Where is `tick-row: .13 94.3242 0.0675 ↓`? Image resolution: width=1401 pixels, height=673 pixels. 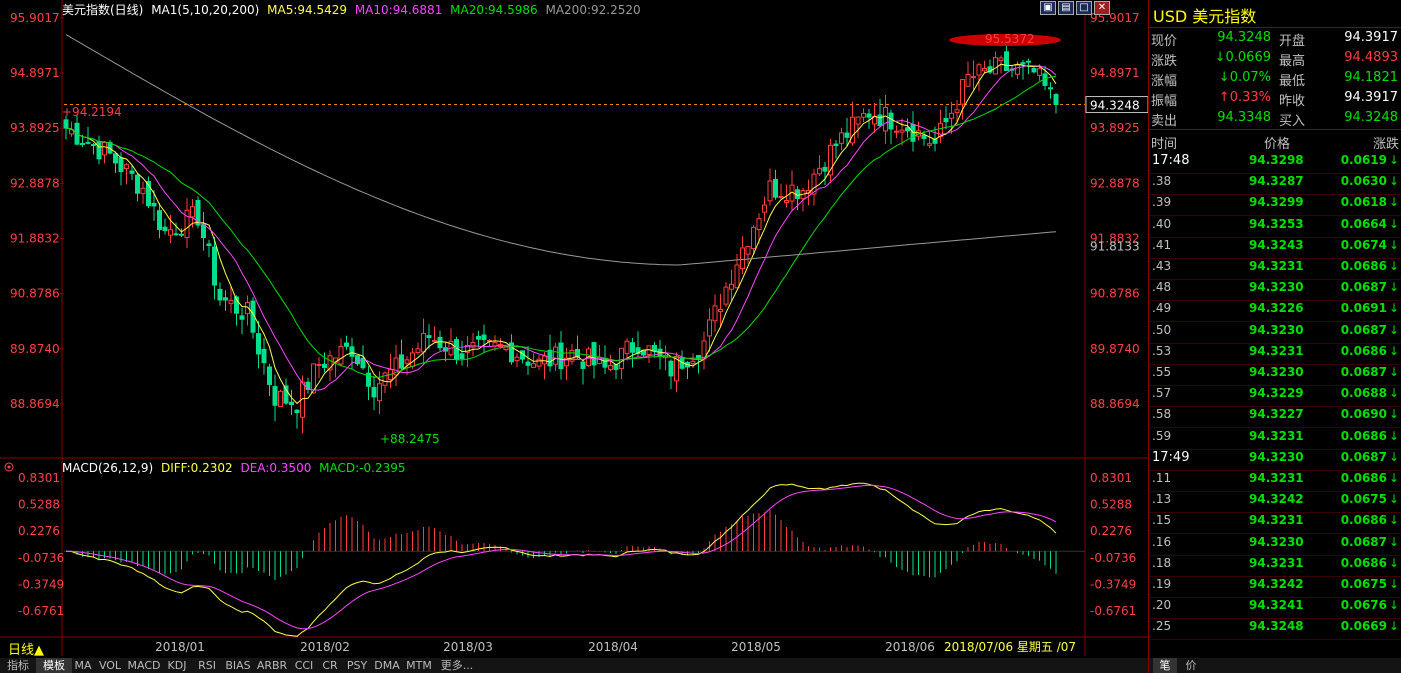 tick-row: .13 94.3242 0.0675 ↓ is located at coordinates (1275, 503).